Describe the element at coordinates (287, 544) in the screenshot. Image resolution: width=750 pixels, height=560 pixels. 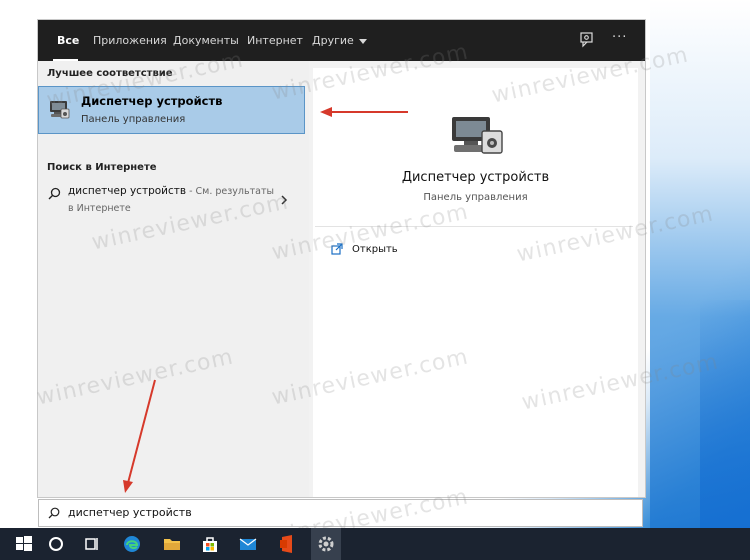
I see `office-icon` at that location.